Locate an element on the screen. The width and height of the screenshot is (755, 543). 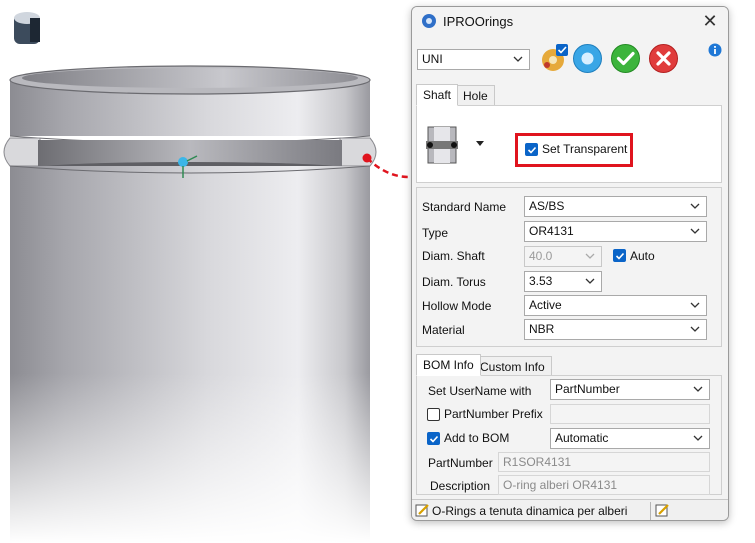
diam-shaft-label: Diam. Shaft is located at coordinates (453, 256).